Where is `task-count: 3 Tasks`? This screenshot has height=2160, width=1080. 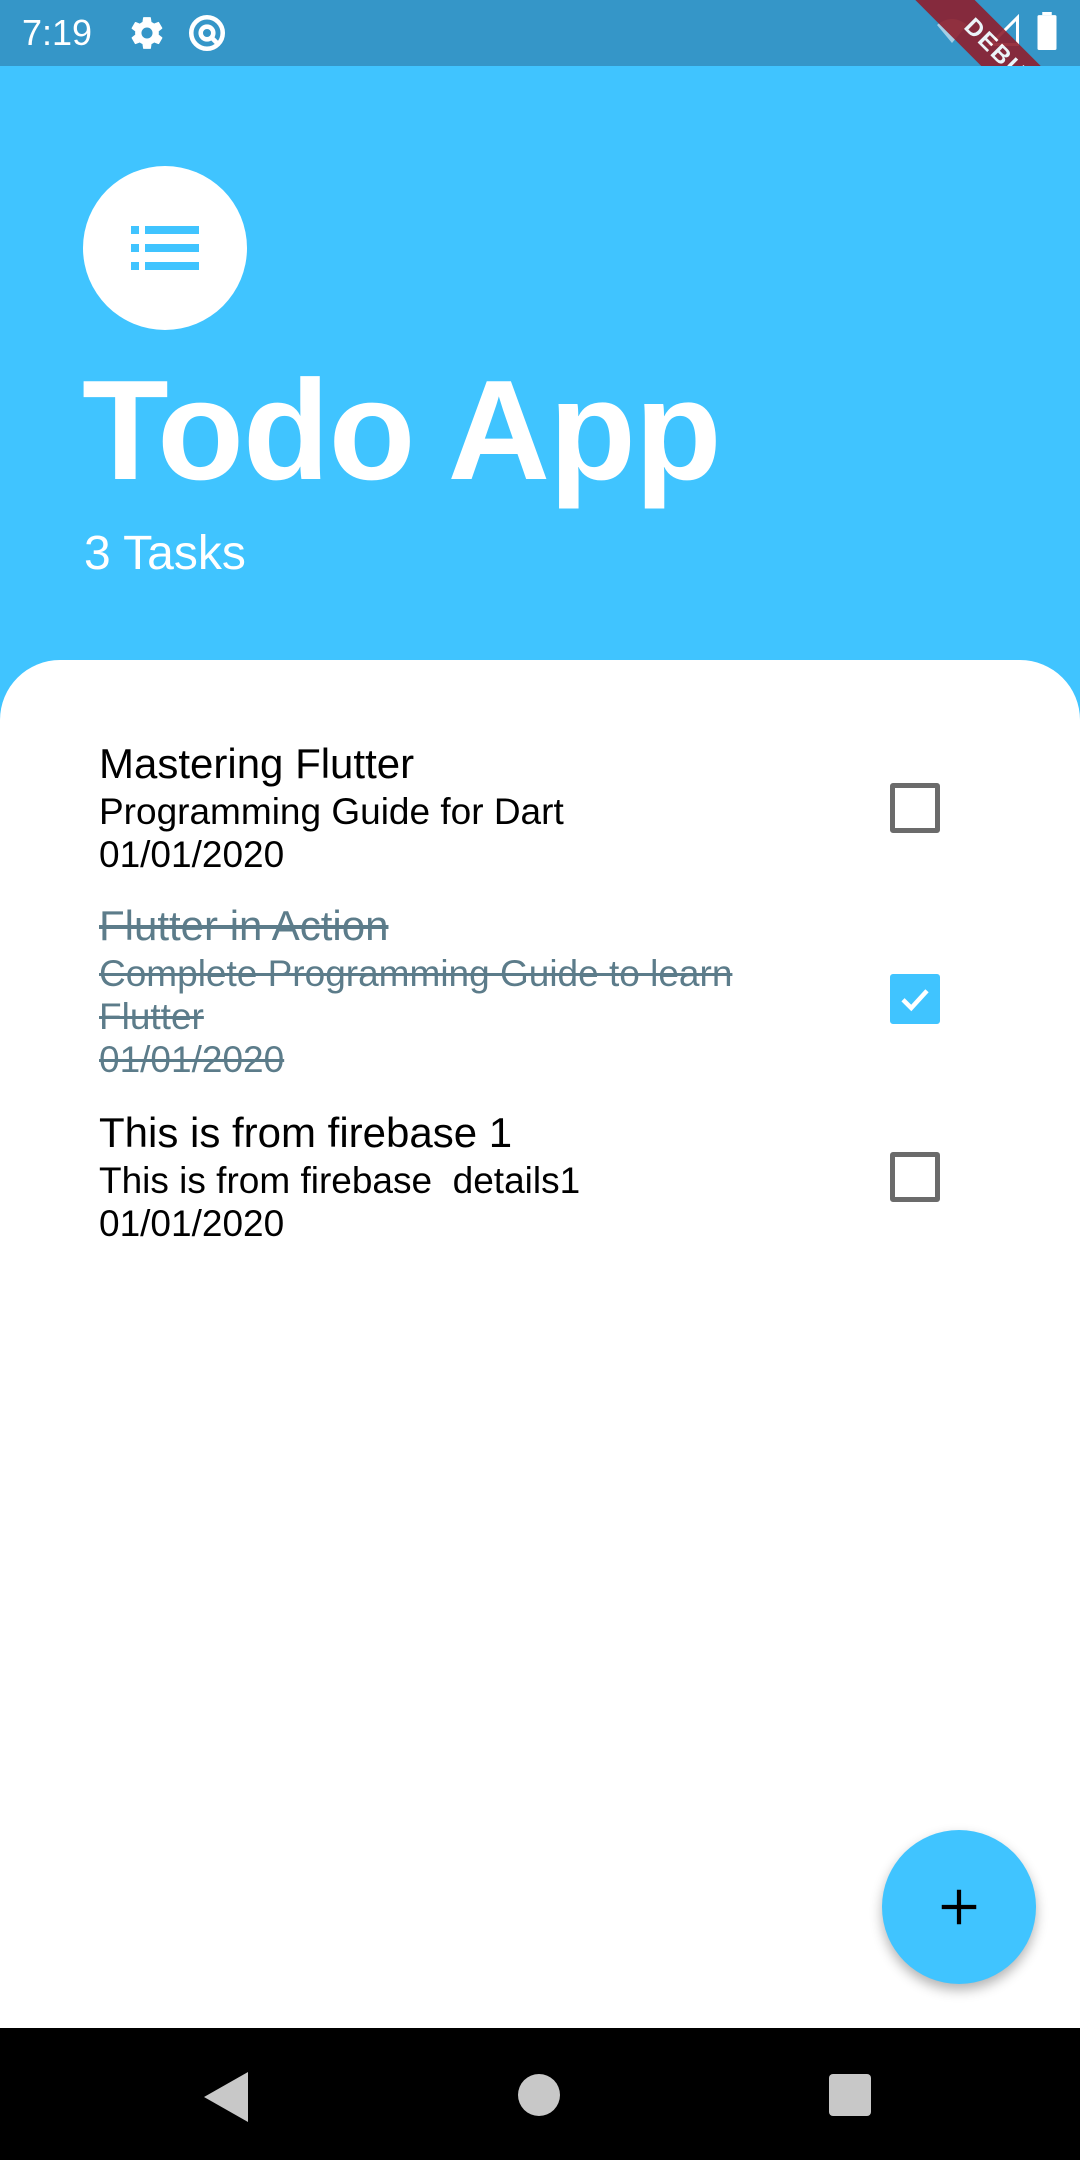 task-count: 3 Tasks is located at coordinates (165, 553).